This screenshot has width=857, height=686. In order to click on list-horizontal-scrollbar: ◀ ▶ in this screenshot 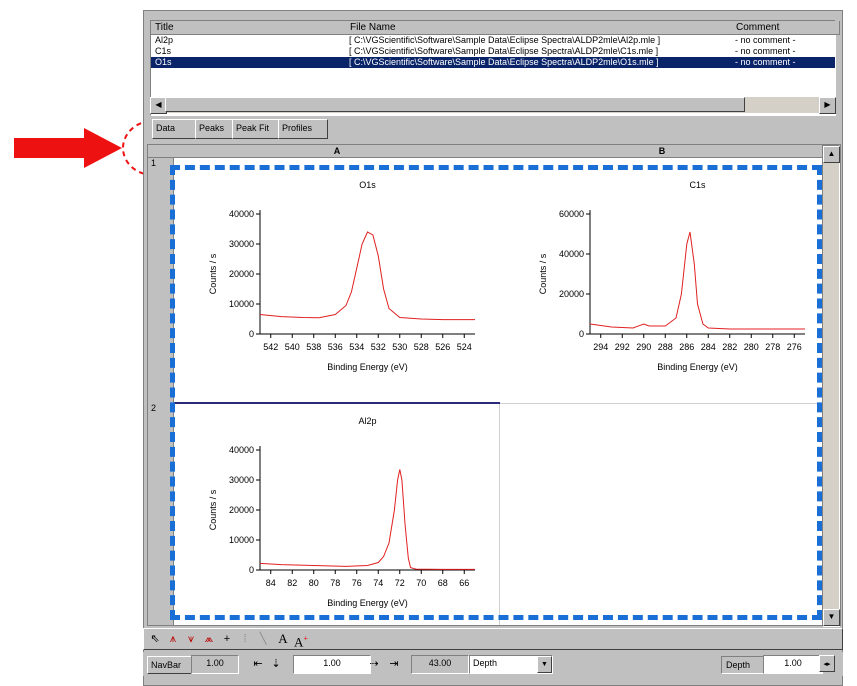, I will do `click(493, 105)`.